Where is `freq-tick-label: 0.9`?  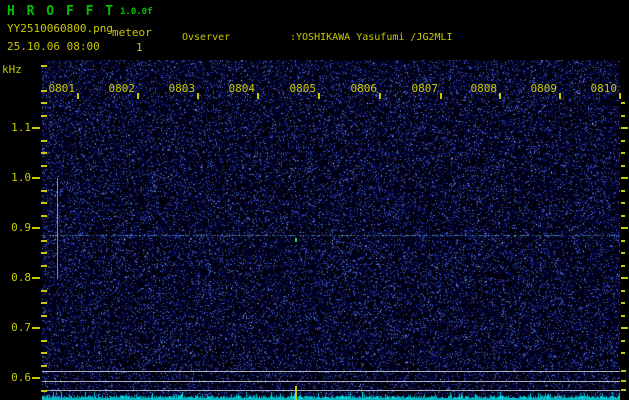
freq-tick-label: 0.9 is located at coordinates (21, 227).